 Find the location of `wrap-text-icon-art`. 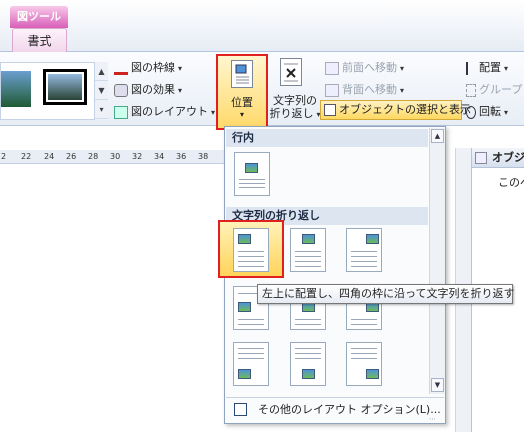

wrap-text-icon-art is located at coordinates (291, 72).